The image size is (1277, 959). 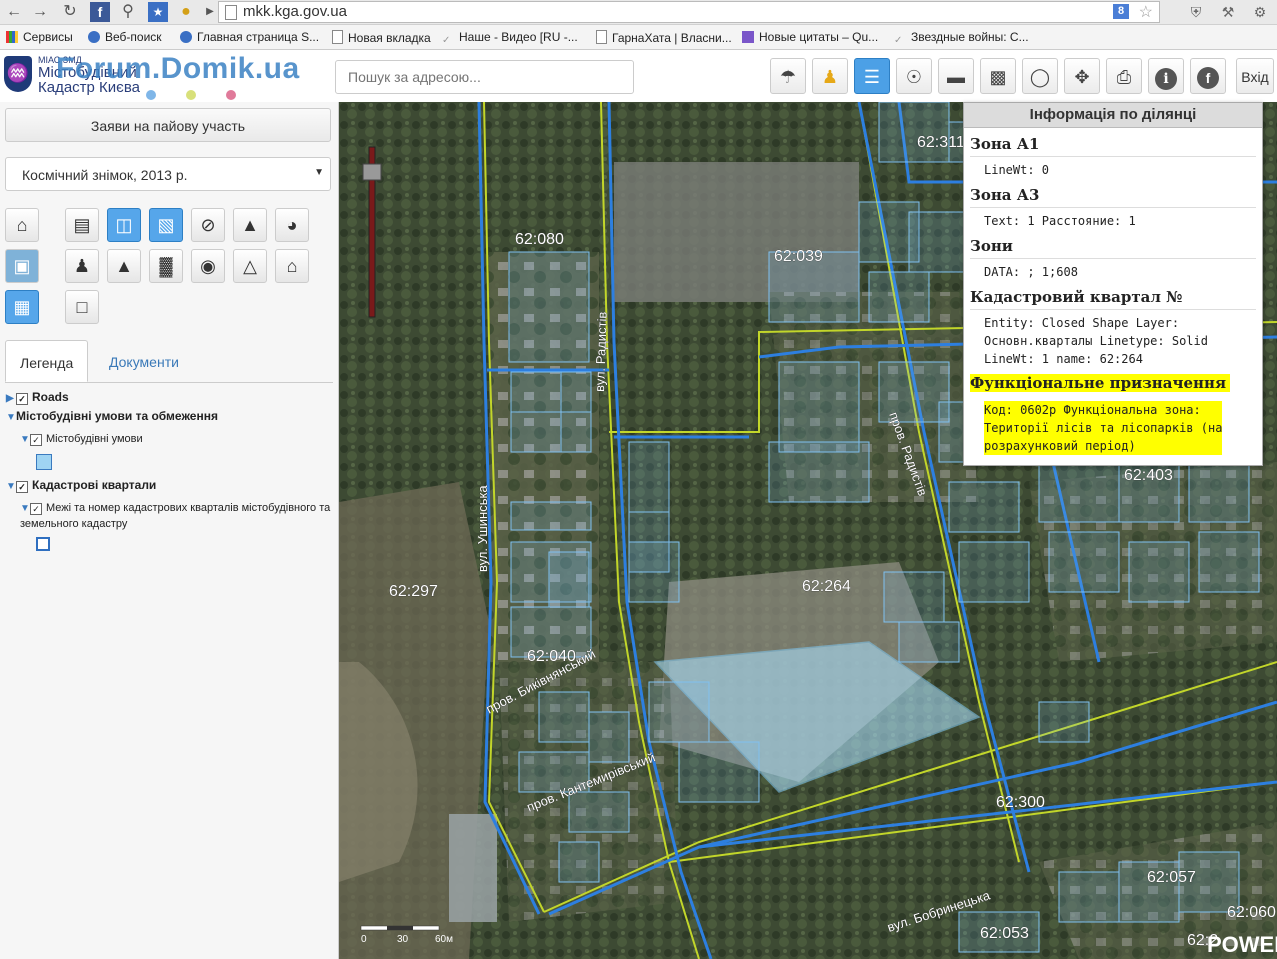 What do you see at coordinates (292, 266) in the screenshot?
I see `market-layer-icon: ⌂` at bounding box center [292, 266].